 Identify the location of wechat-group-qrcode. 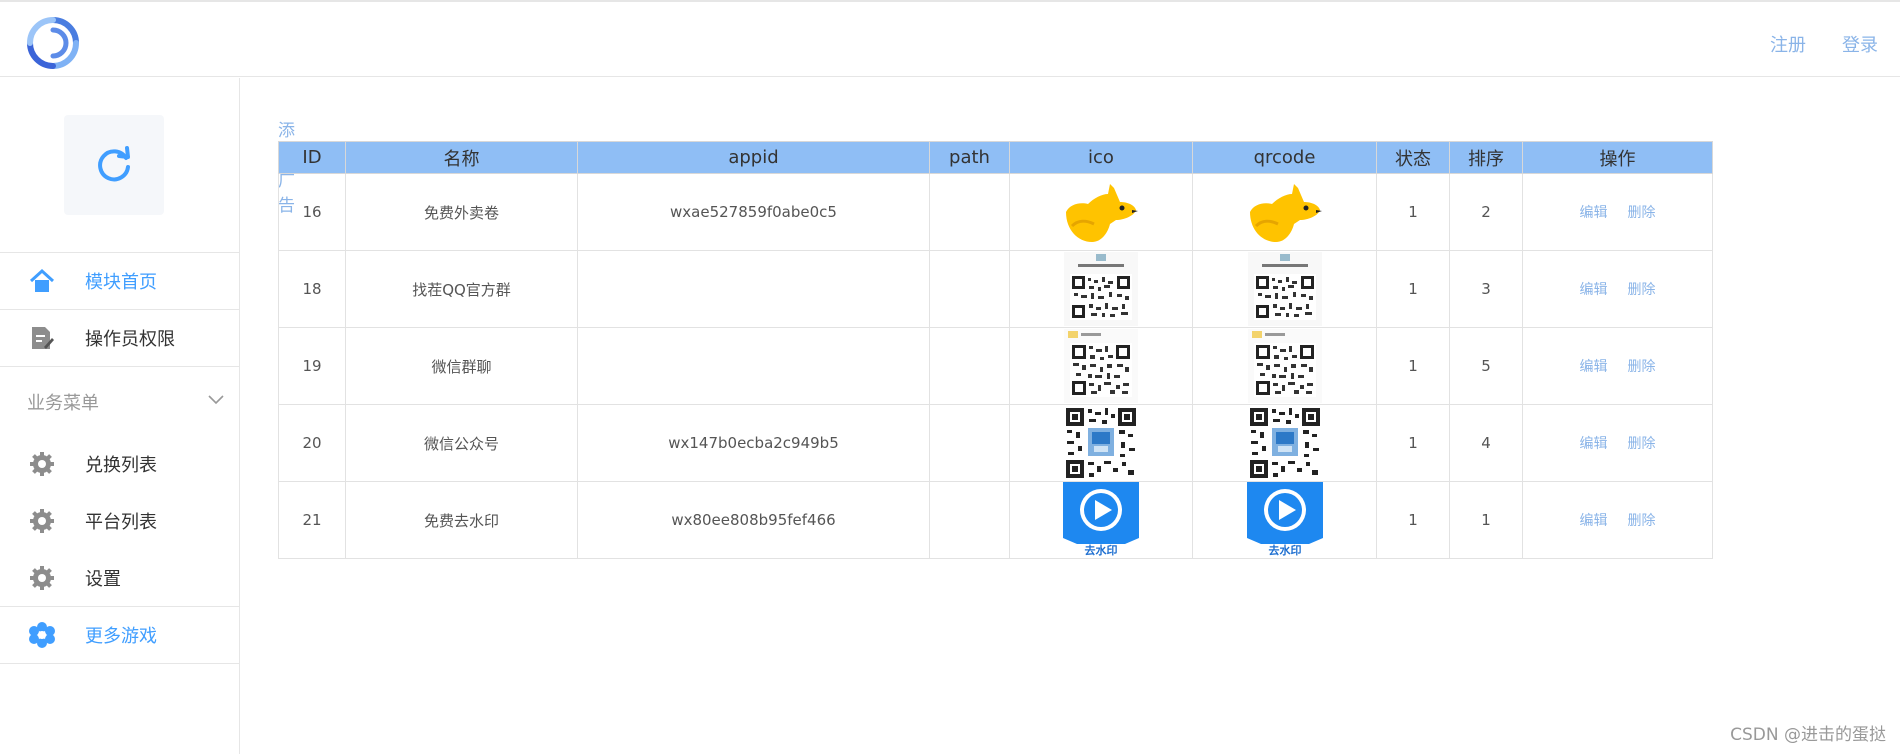
(1101, 366).